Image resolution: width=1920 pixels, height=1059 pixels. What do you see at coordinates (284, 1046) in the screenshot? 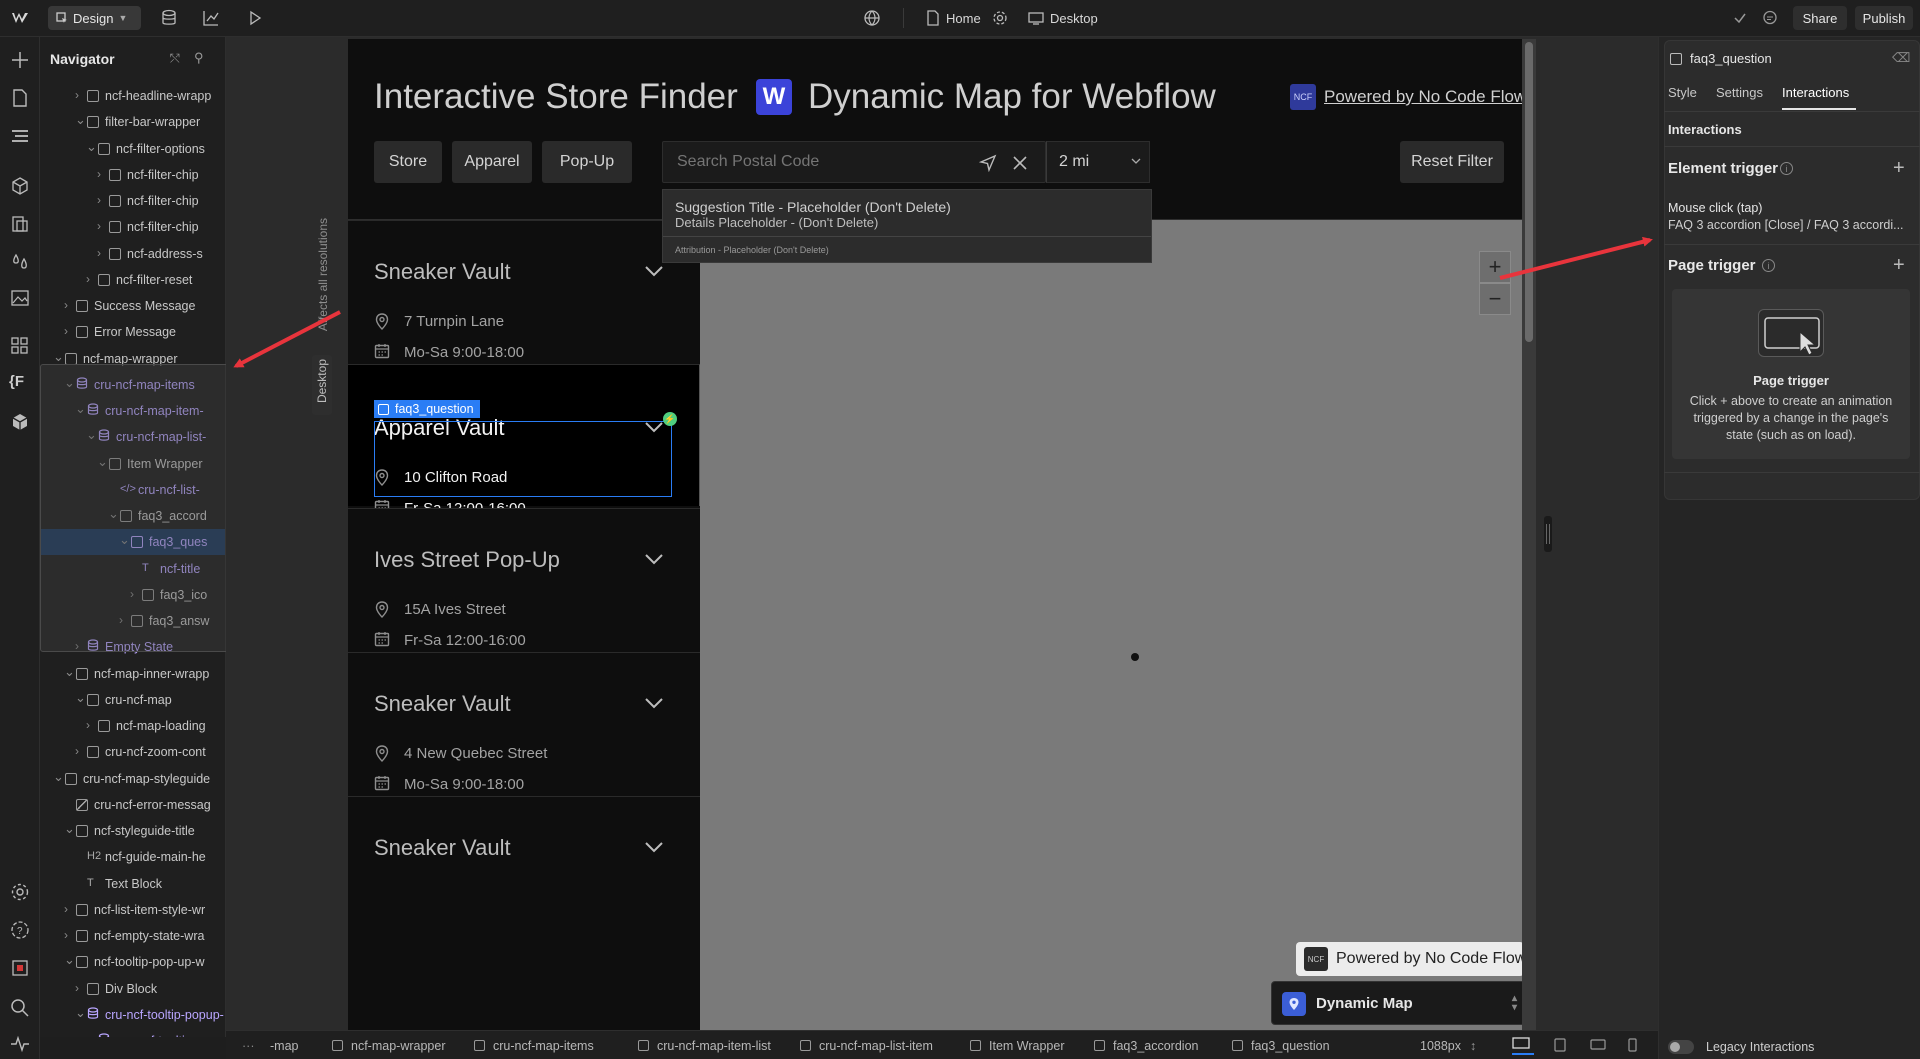
I see `breadcrumb-item: -map` at bounding box center [284, 1046].